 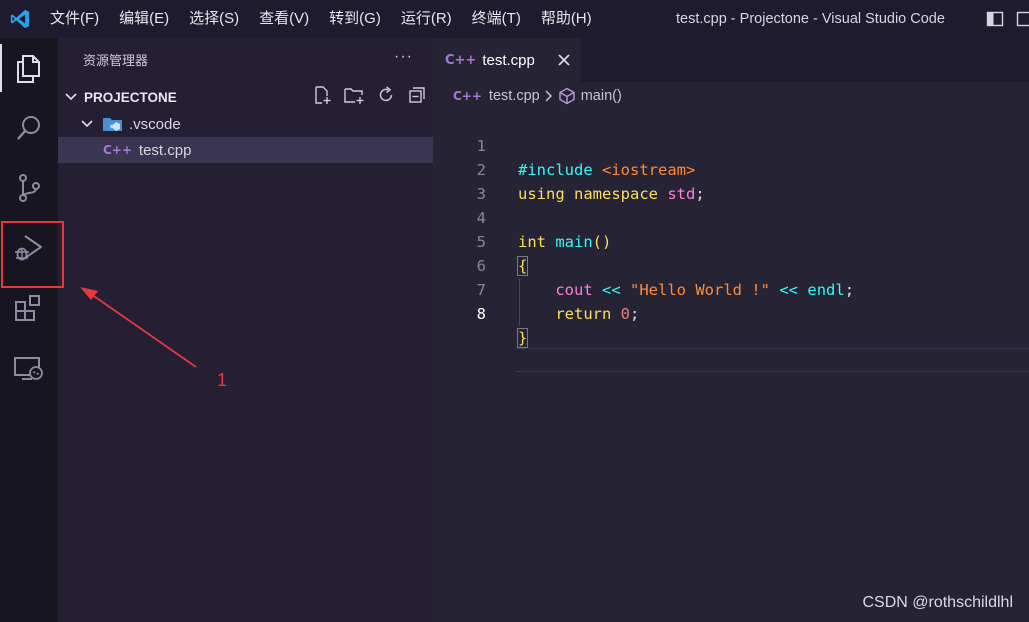 What do you see at coordinates (284, 19) in the screenshot?
I see `menu-view: 查看(V)` at bounding box center [284, 19].